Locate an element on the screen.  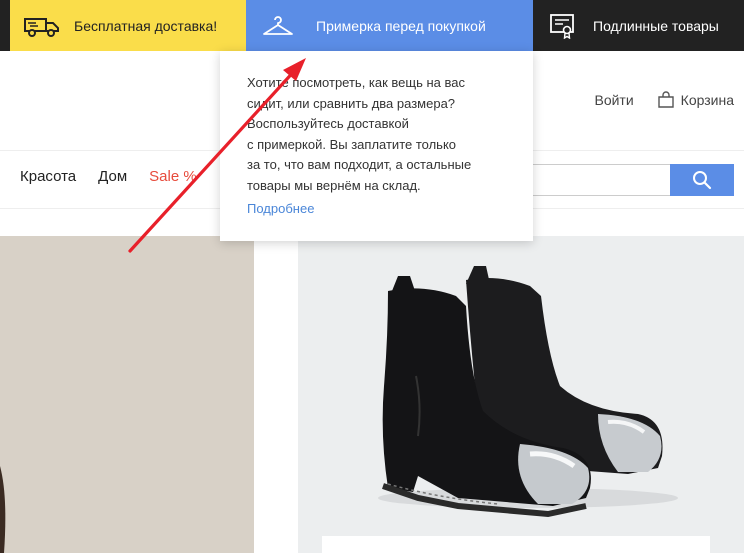
nav-item-sale: Sale % is located at coordinates (173, 176).